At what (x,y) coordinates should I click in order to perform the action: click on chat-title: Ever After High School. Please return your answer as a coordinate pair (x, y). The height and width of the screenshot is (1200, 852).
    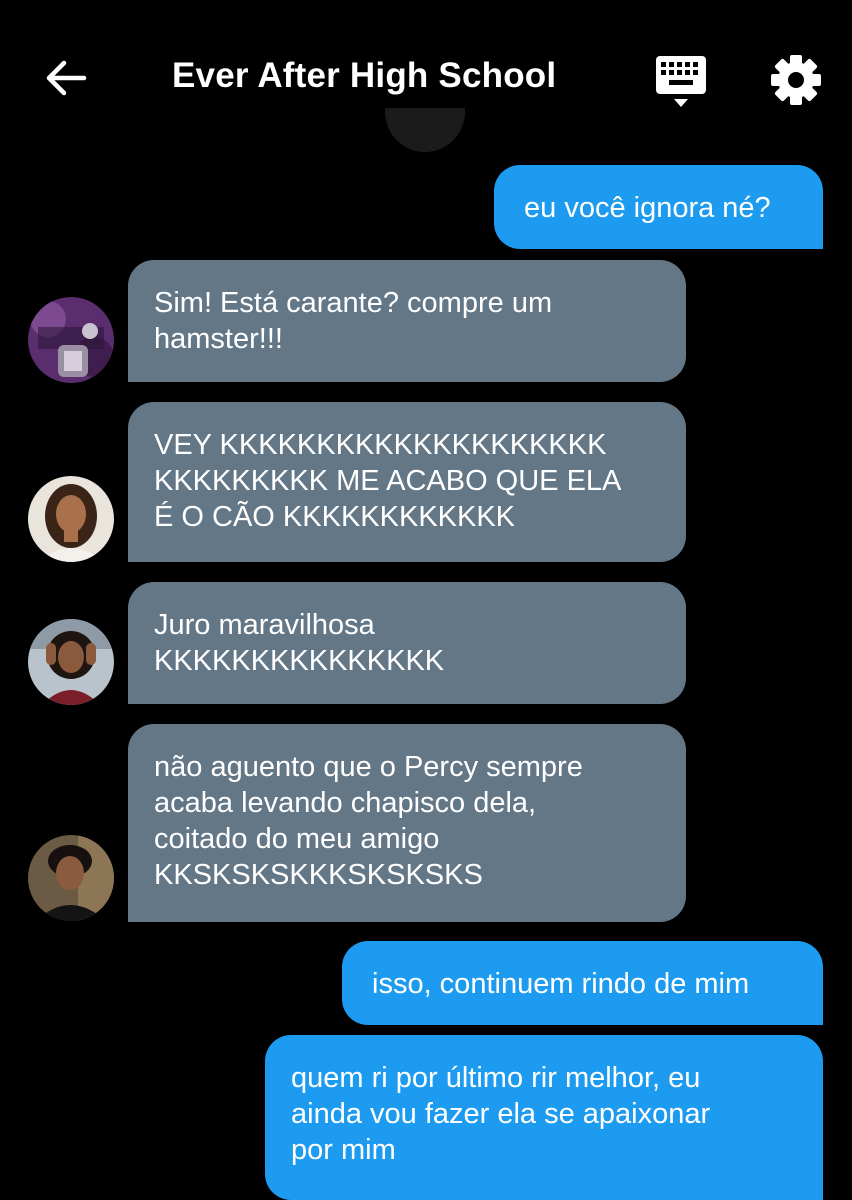
    Looking at the image, I should click on (364, 75).